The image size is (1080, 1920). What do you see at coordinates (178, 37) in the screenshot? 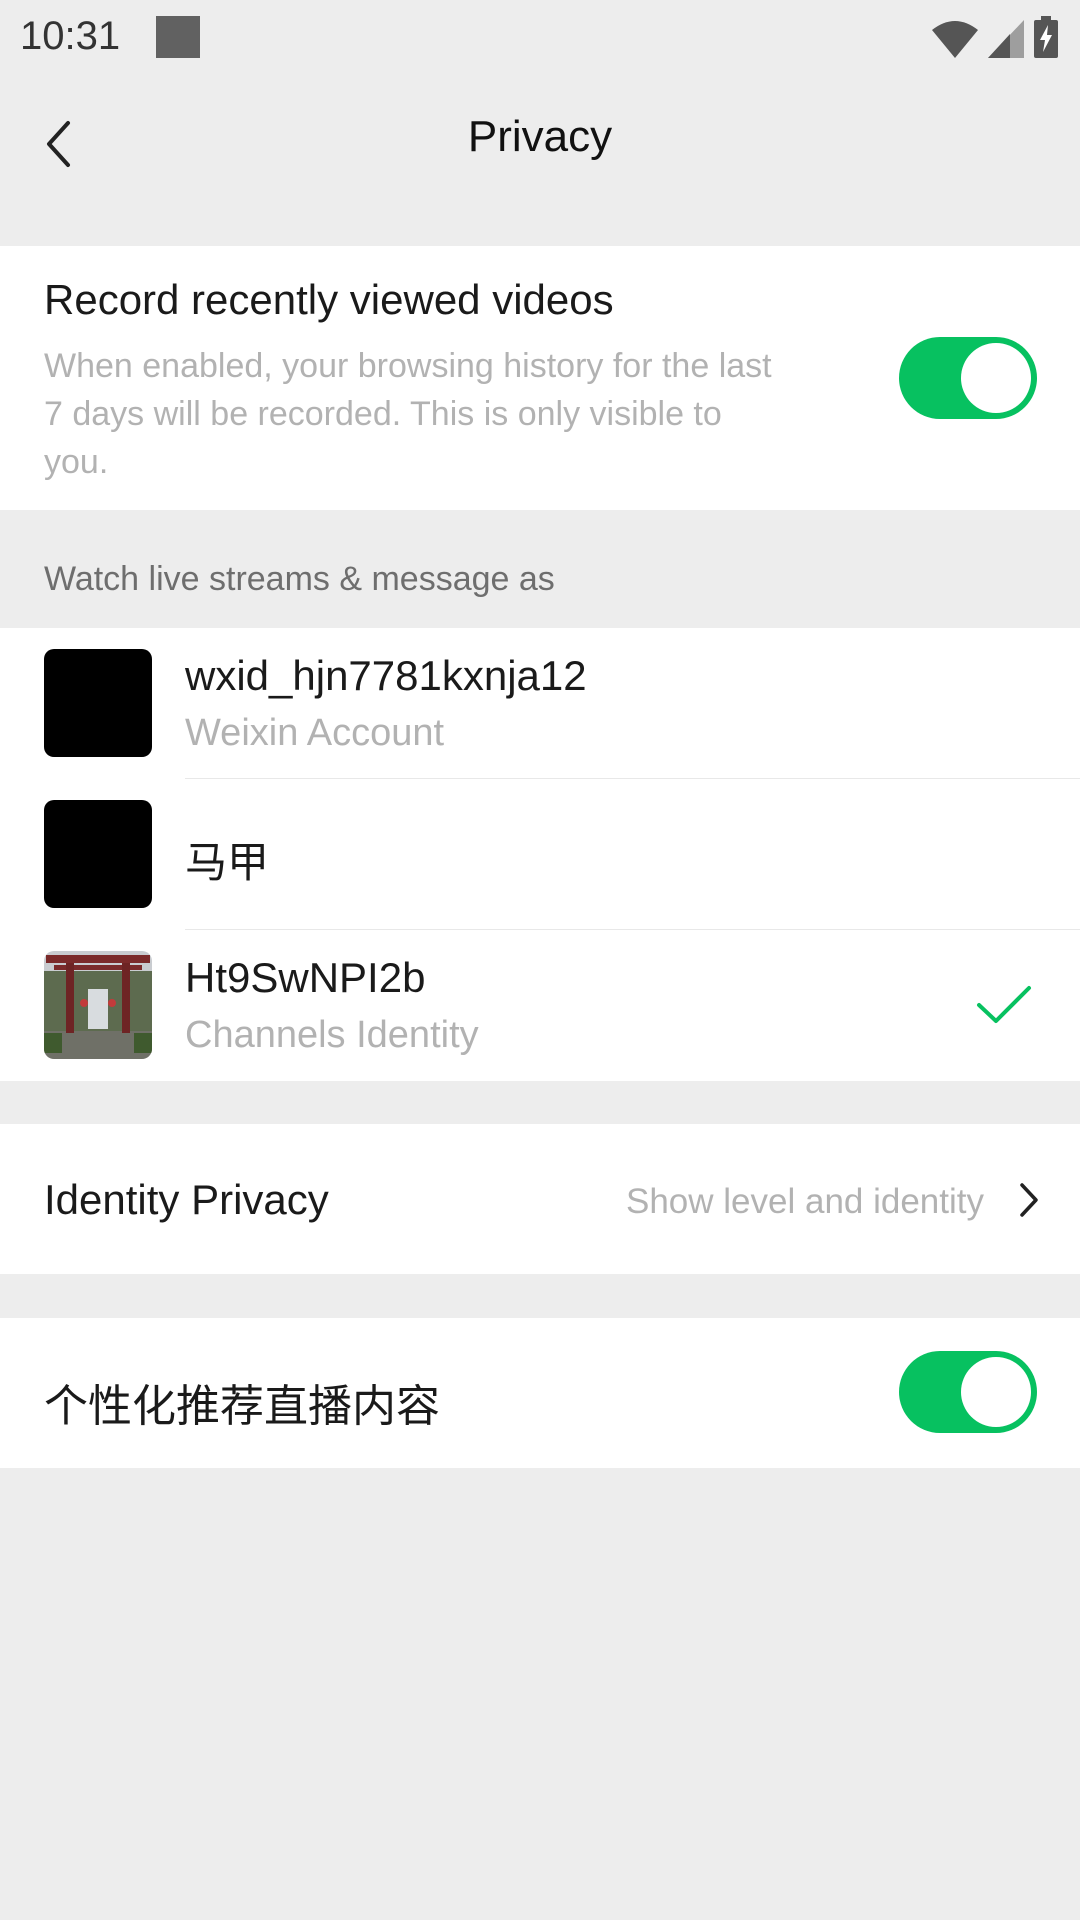
I see `notification-square-icon` at bounding box center [178, 37].